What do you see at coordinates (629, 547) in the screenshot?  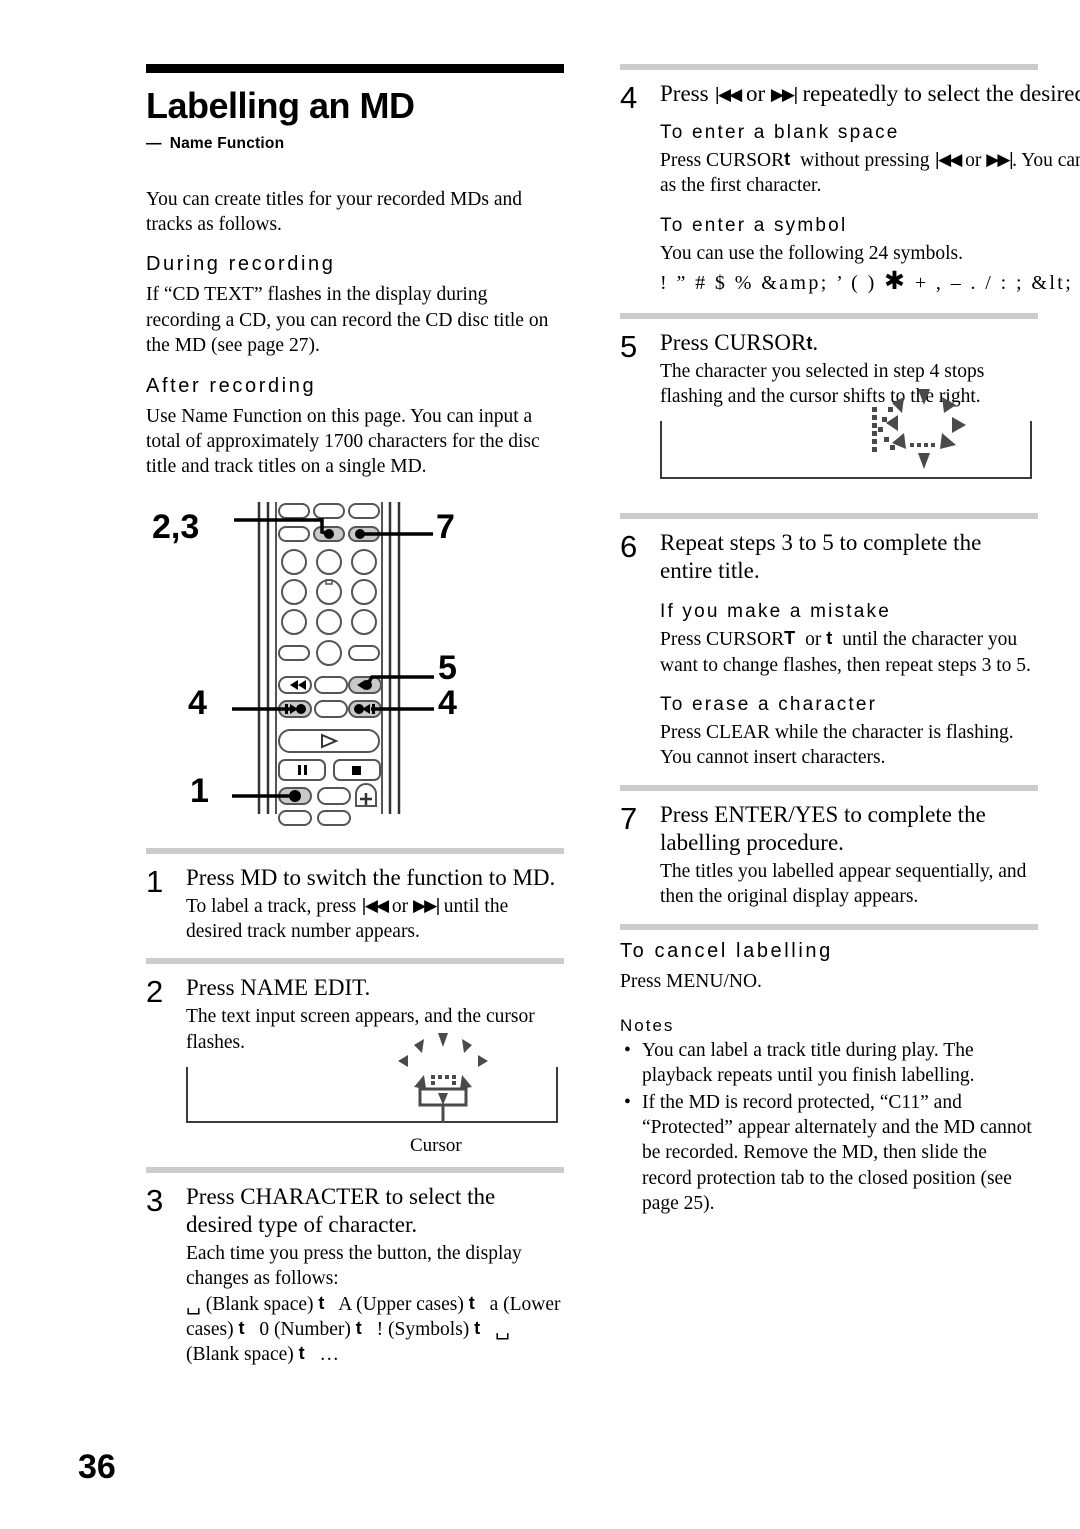 I see `step-6-number: 6` at bounding box center [629, 547].